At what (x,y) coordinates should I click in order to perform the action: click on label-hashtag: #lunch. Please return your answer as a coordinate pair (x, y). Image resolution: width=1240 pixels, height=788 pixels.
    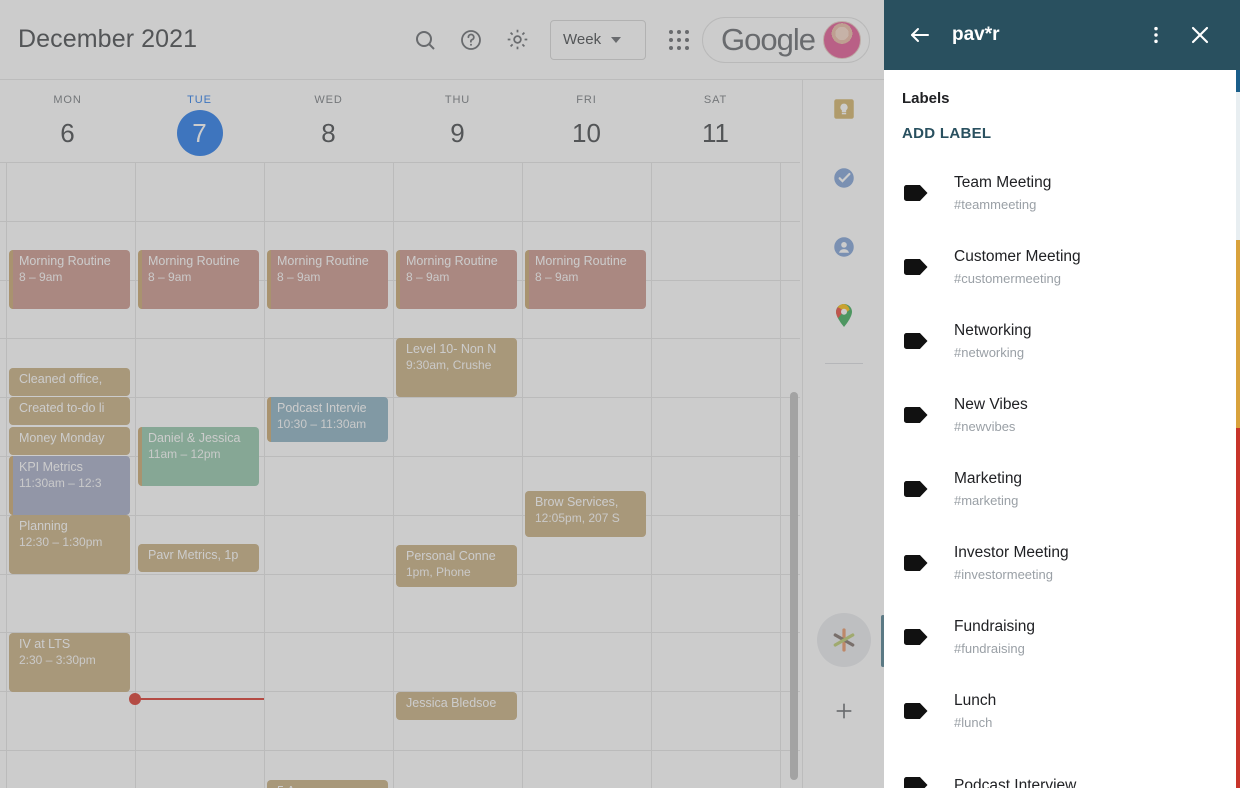
    Looking at the image, I should click on (973, 722).